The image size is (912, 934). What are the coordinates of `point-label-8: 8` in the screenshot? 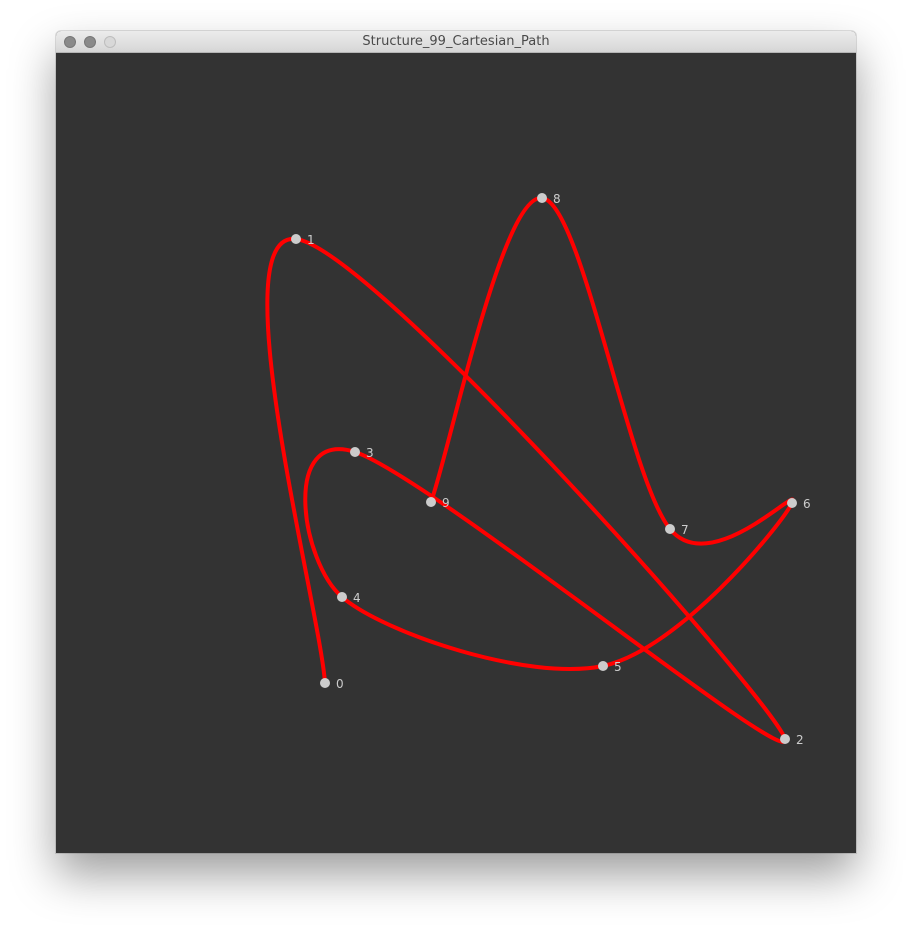 It's located at (557, 199).